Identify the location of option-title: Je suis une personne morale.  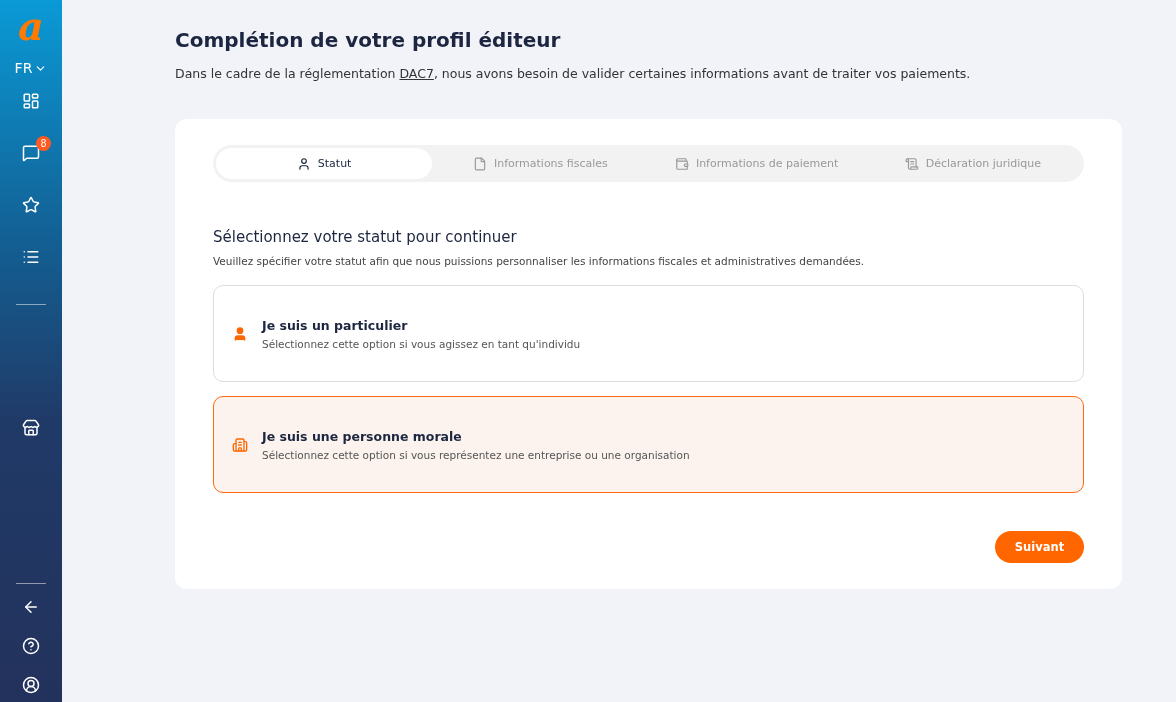
(362, 436).